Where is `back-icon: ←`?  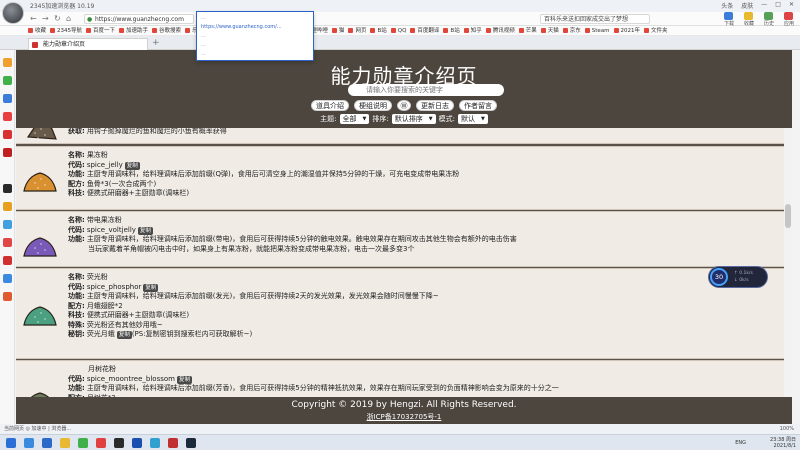 back-icon: ← is located at coordinates (33, 18).